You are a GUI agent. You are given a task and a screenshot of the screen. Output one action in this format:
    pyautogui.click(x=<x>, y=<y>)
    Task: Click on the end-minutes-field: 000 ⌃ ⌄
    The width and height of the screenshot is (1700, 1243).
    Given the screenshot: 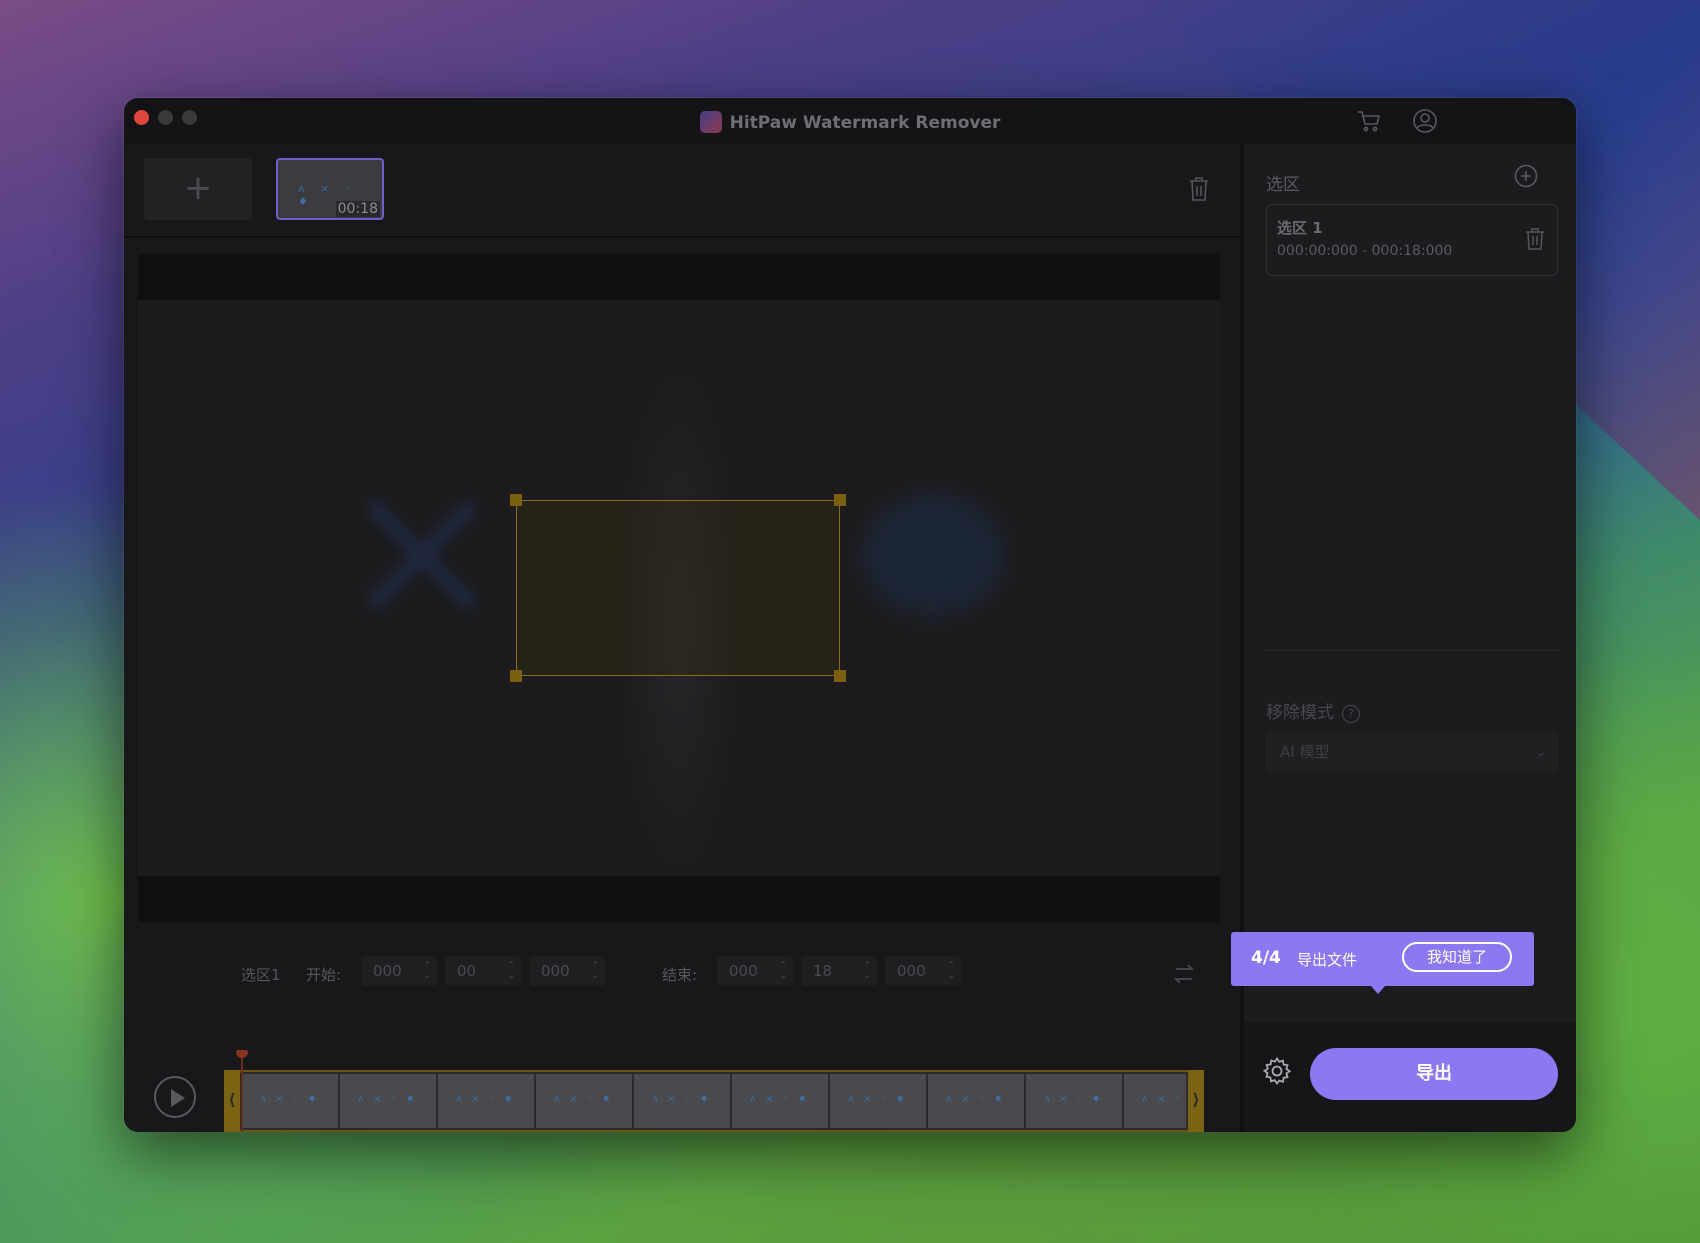 What is the action you would take?
    pyautogui.click(x=755, y=971)
    